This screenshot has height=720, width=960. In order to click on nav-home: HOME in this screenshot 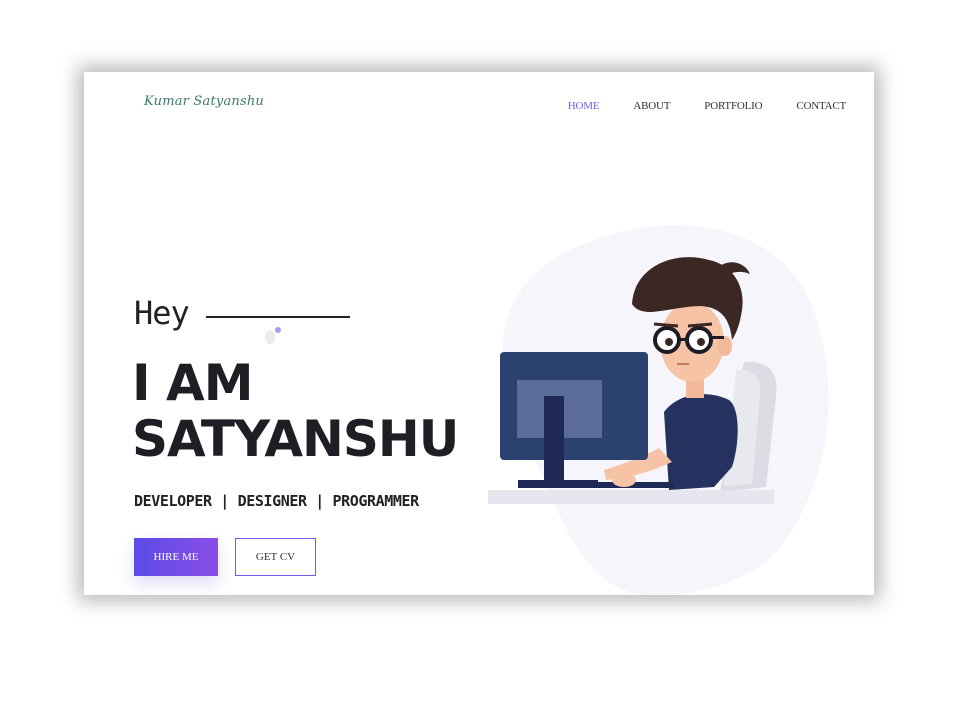, I will do `click(584, 106)`.